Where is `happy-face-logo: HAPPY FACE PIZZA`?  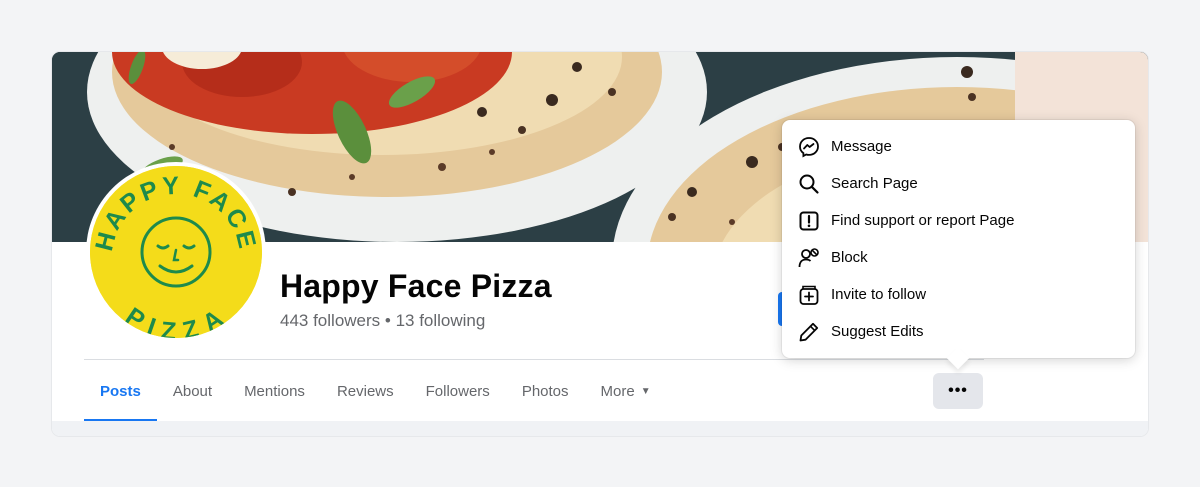 happy-face-logo: HAPPY FACE PIZZA is located at coordinates (176, 252).